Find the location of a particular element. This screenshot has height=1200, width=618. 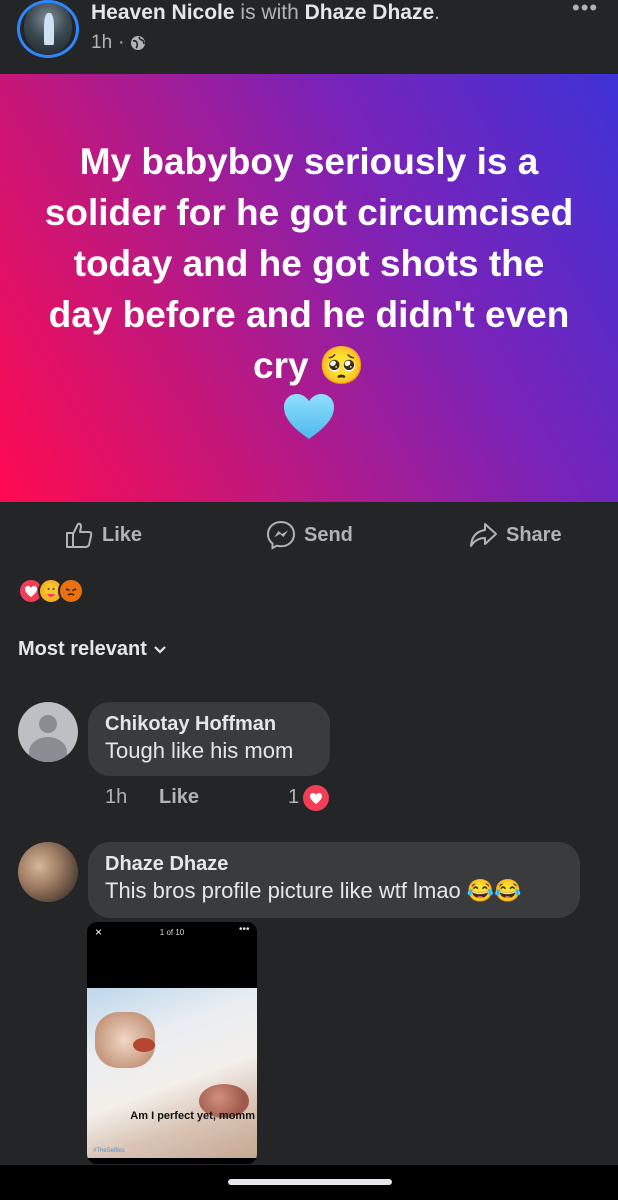

thumbs-up-icon is located at coordinates (79, 535).